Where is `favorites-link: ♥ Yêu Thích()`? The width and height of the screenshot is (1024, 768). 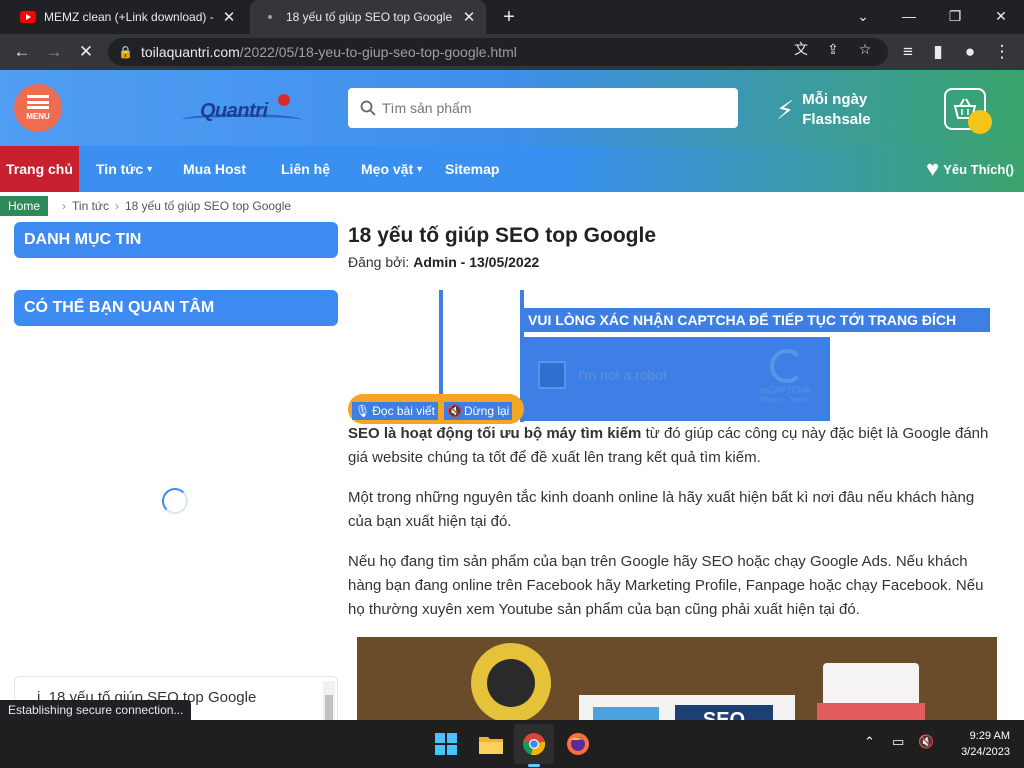 favorites-link: ♥ Yêu Thích() is located at coordinates (970, 169).